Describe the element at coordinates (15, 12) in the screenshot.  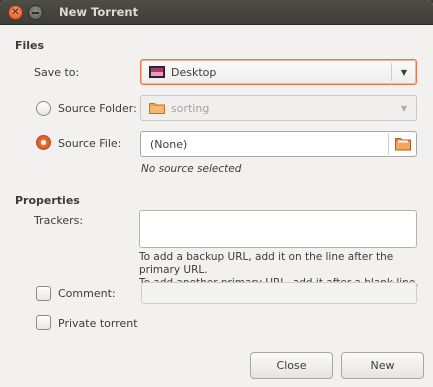
I see `close-window-icon: ✕` at that location.